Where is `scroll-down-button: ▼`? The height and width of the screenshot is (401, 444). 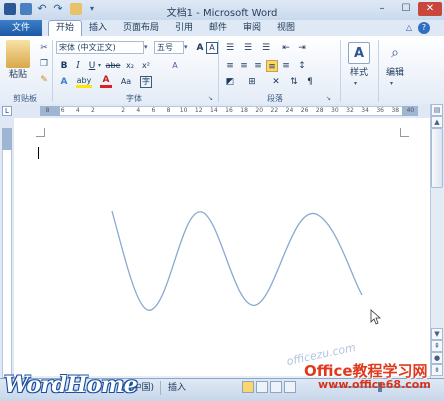
scroll-down-button: ▼ is located at coordinates (437, 334).